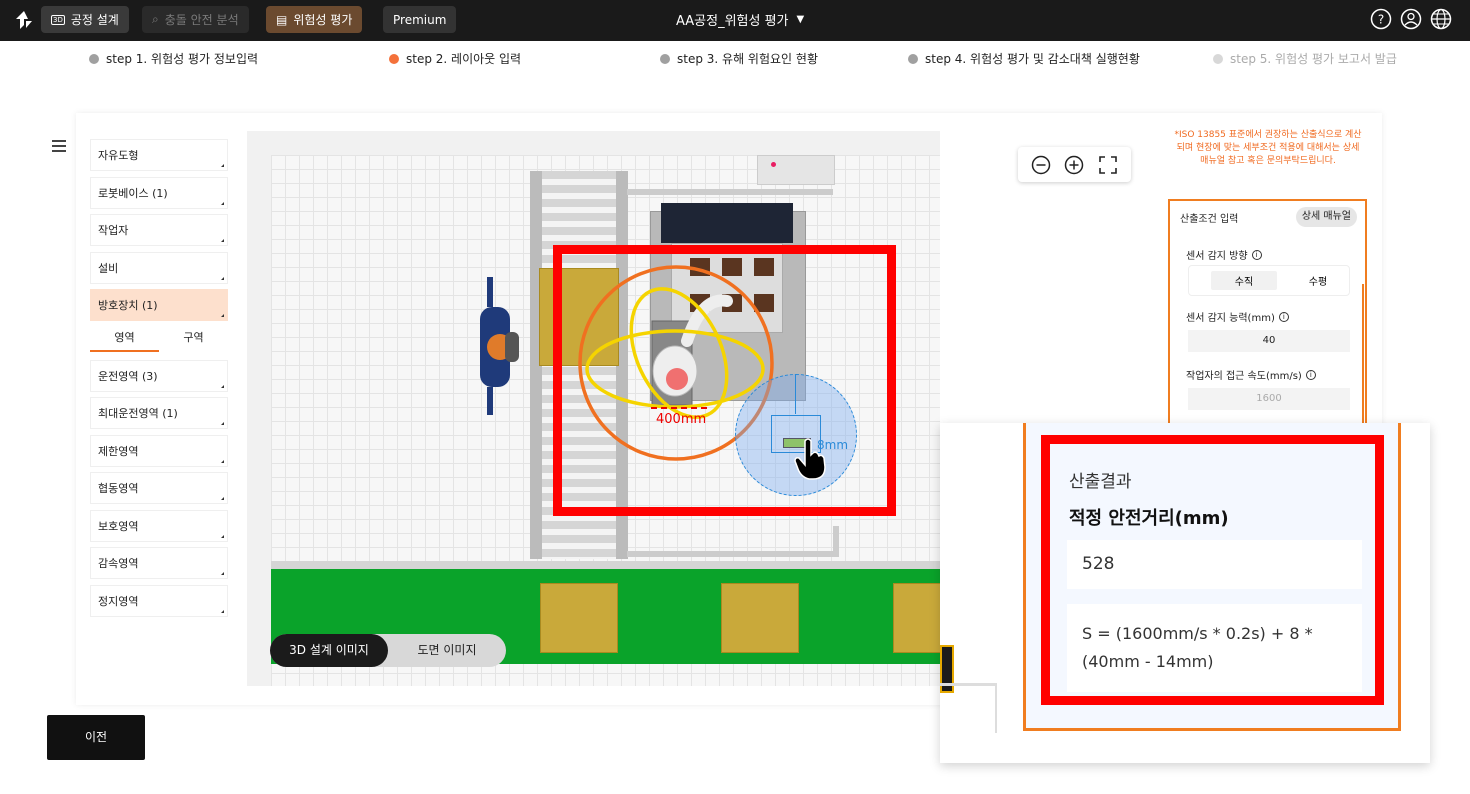 This screenshot has height=794, width=1470. I want to click on fullscreen-icon, so click(1108, 165).